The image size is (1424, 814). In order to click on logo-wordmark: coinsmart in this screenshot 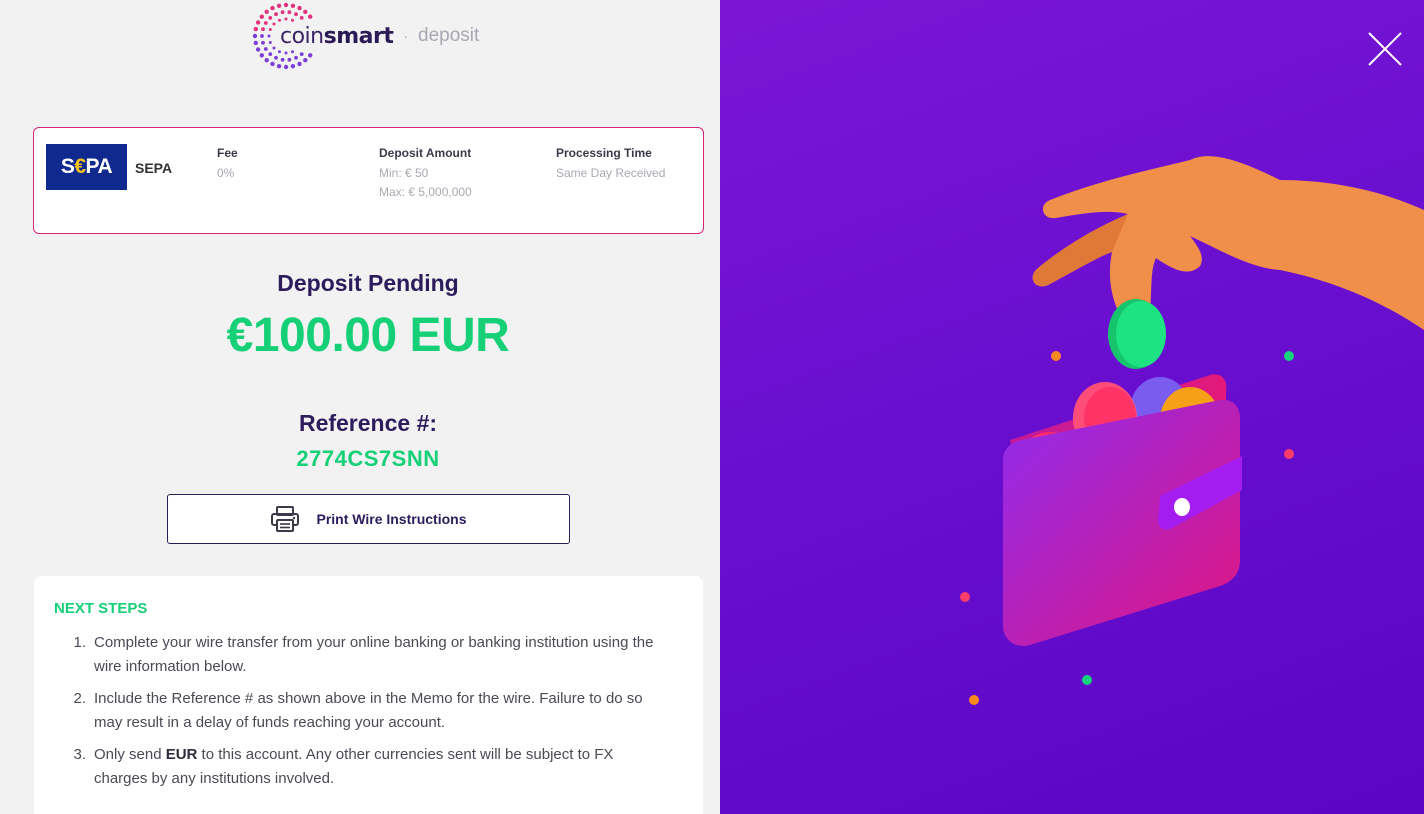, I will do `click(337, 36)`.